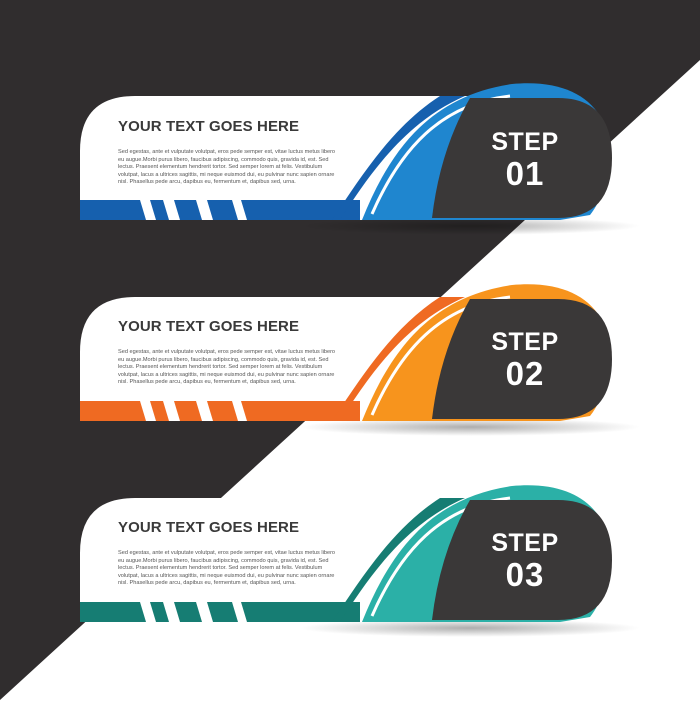  What do you see at coordinates (209, 126) in the screenshot?
I see `step-1-heading: YOUR TEXT GOES HERE` at bounding box center [209, 126].